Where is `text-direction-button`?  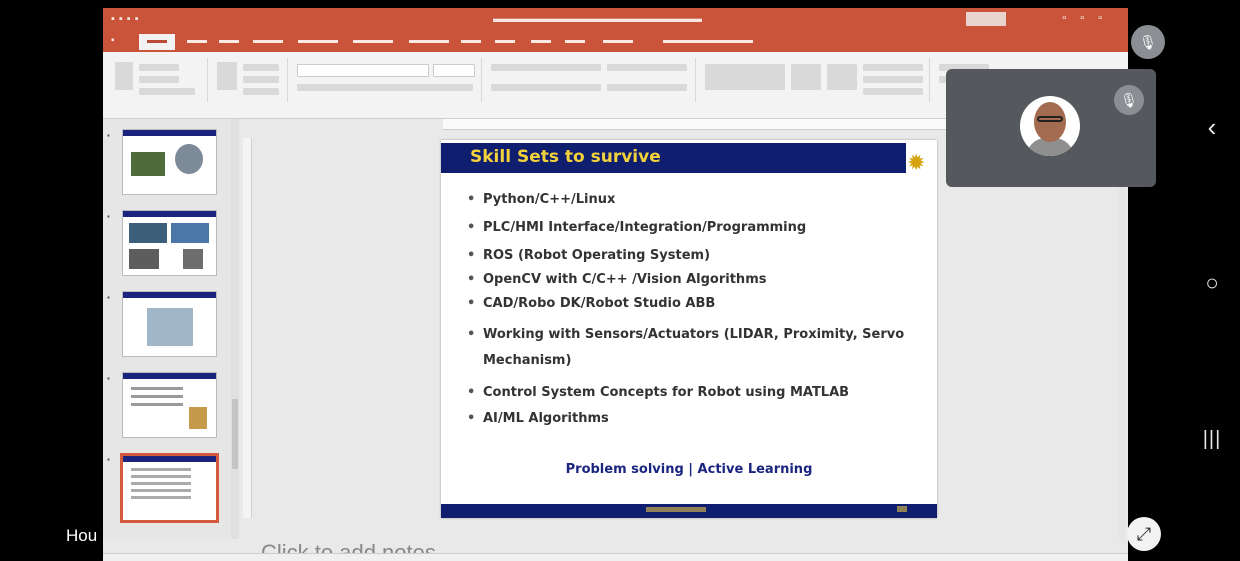 text-direction-button is located at coordinates (647, 67).